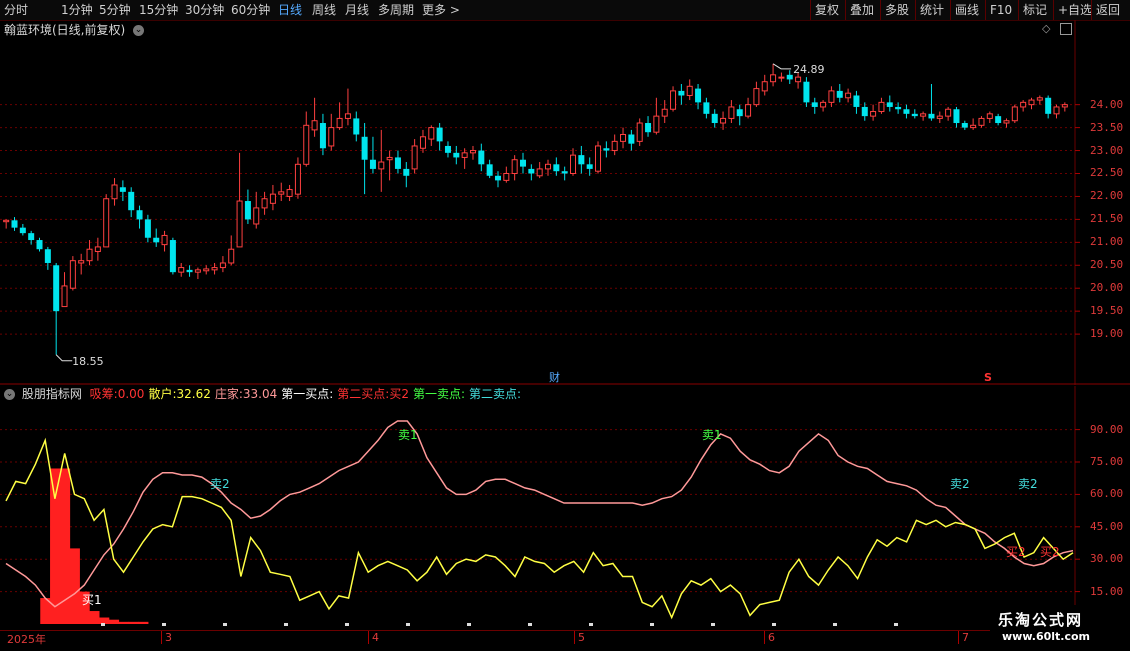 This screenshot has height=651, width=1130. Describe the element at coordinates (396, 10) in the screenshot. I see `tab-multi-period: 多周期` at that location.